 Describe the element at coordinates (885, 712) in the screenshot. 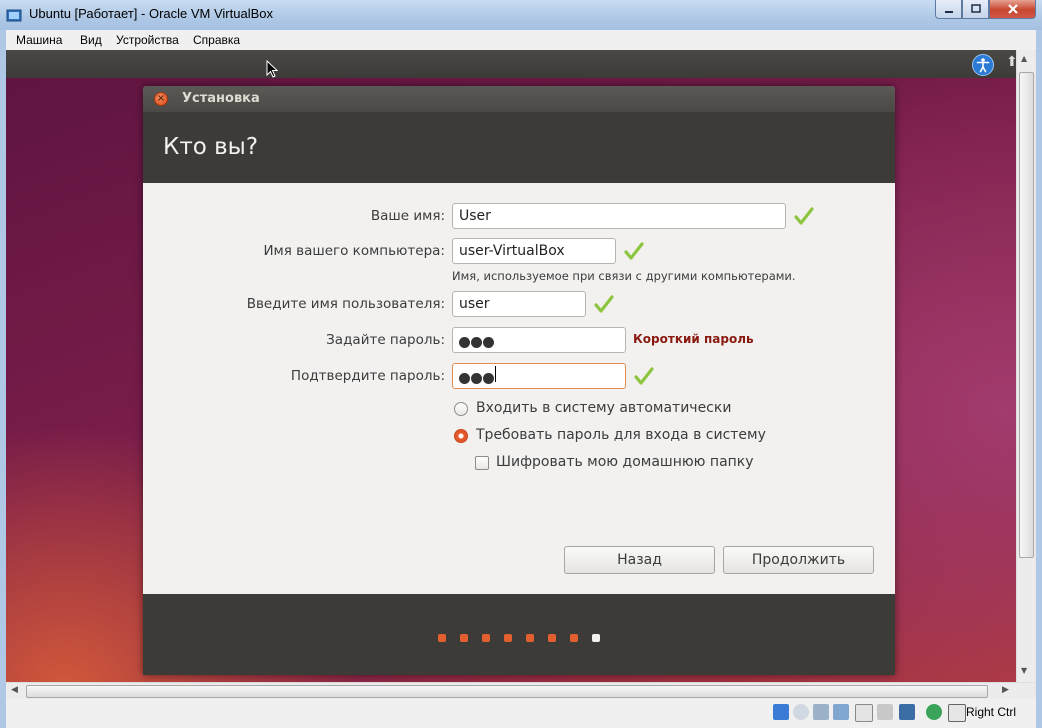

I see `display-icon` at that location.